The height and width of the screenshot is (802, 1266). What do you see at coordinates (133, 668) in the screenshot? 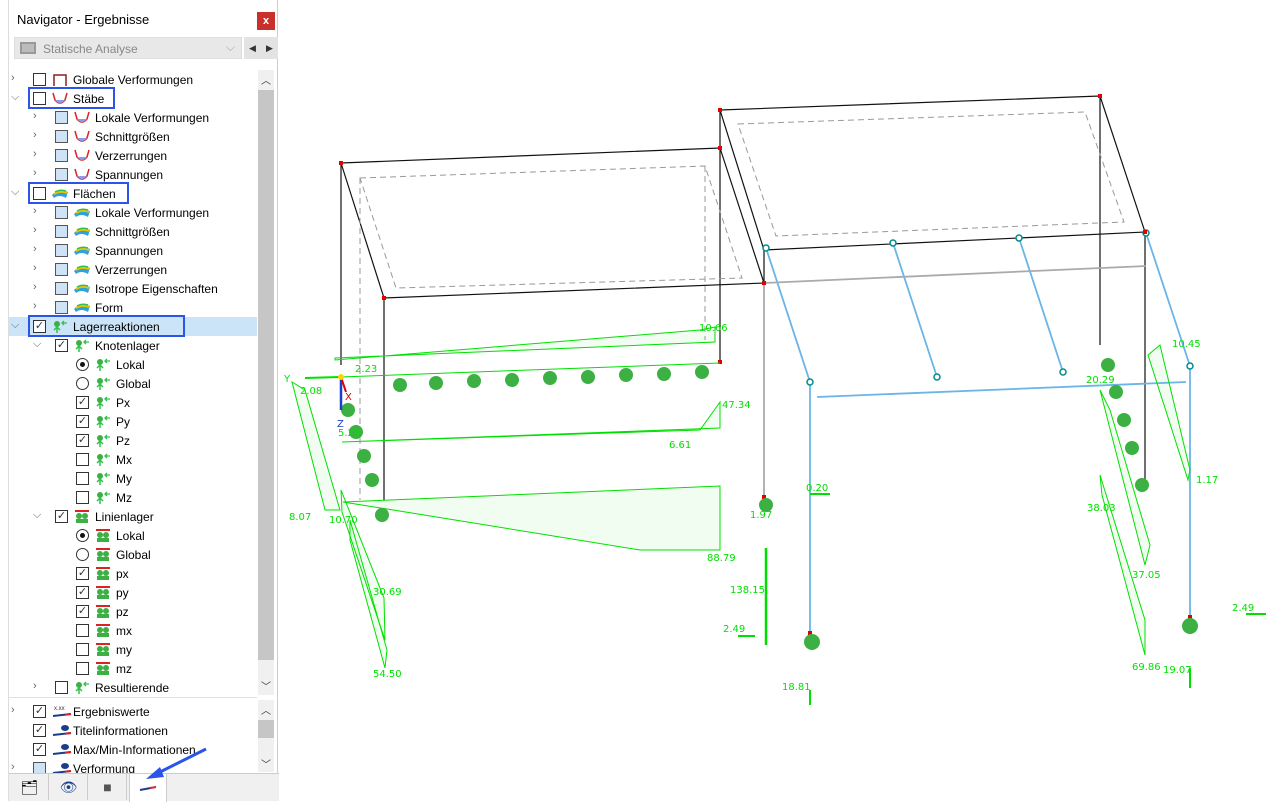
I see `tree-item-mz: mz` at bounding box center [133, 668].